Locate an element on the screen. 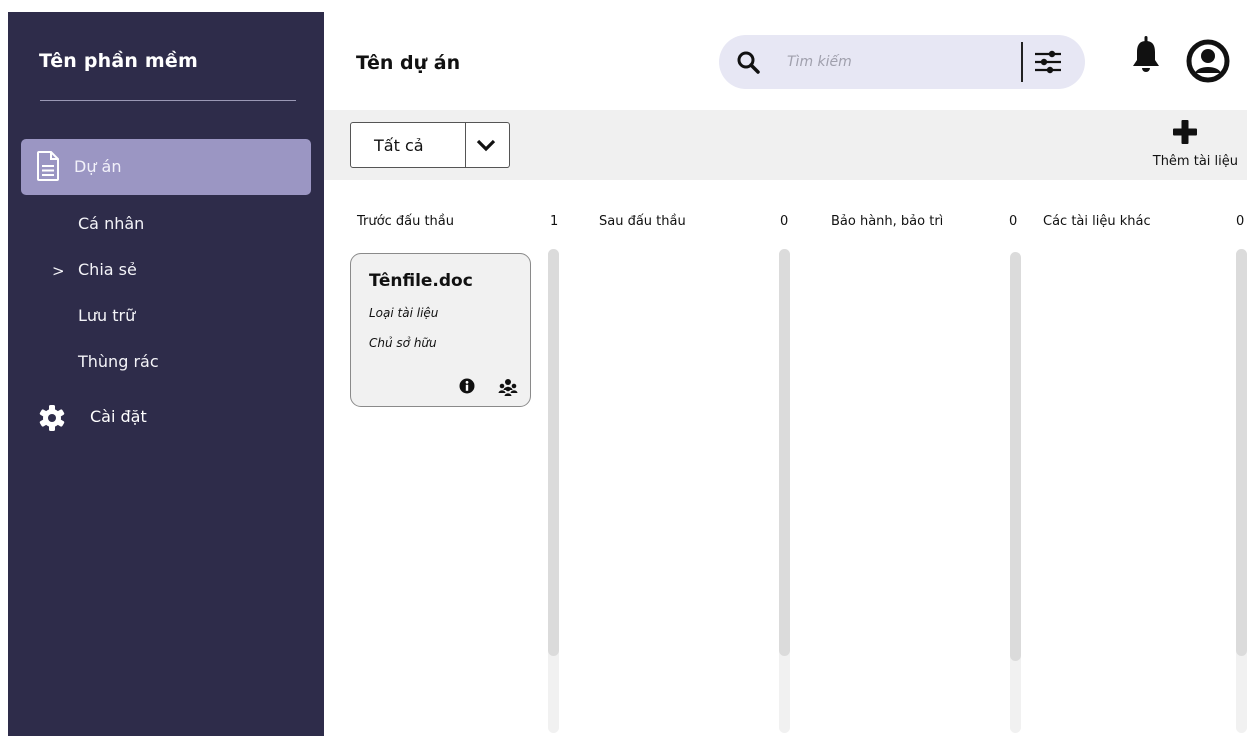 The height and width of the screenshot is (736, 1247). plus-icon is located at coordinates (1185, 132).